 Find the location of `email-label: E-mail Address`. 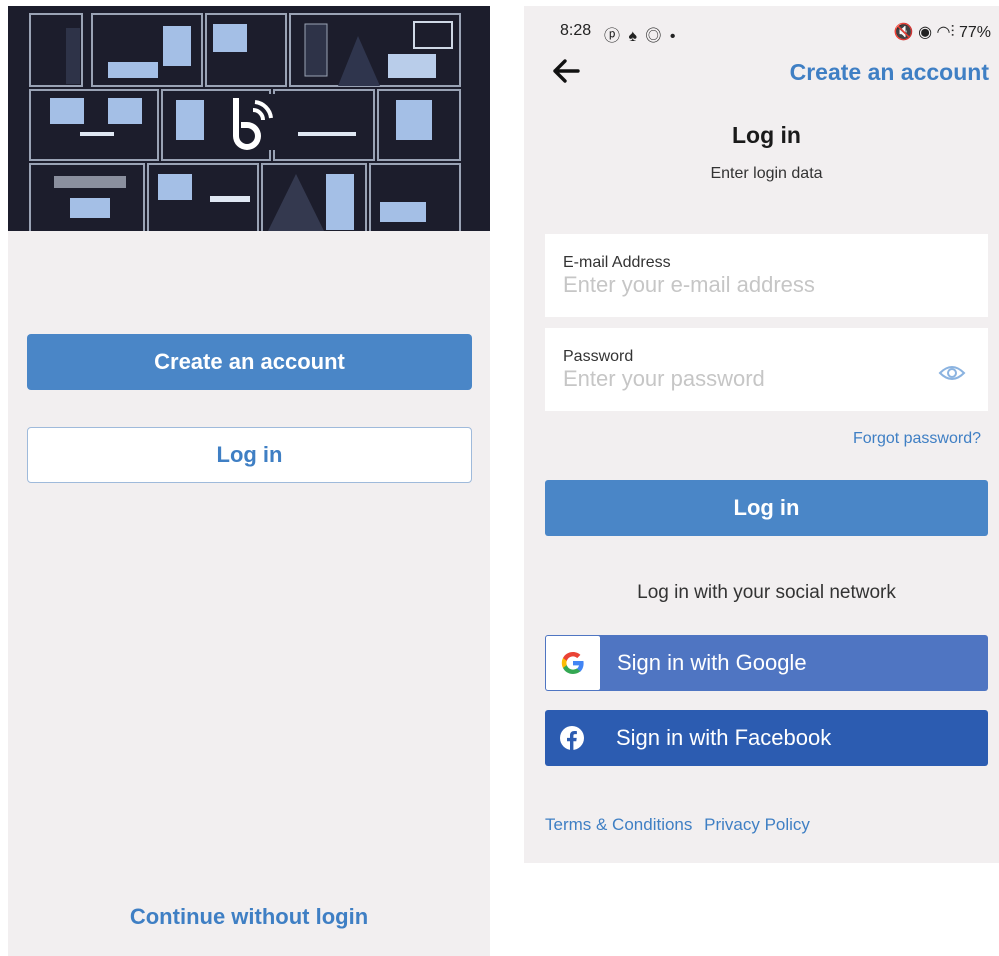

email-label: E-mail Address is located at coordinates (617, 262).